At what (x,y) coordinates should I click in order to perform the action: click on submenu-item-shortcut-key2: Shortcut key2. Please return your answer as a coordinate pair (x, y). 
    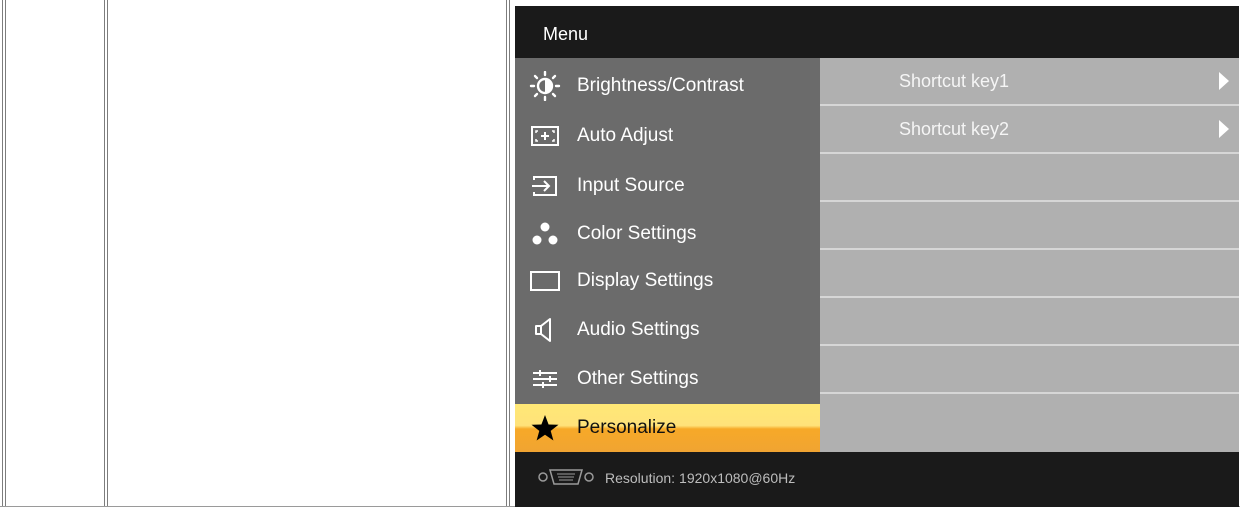
    Looking at the image, I should click on (1029, 130).